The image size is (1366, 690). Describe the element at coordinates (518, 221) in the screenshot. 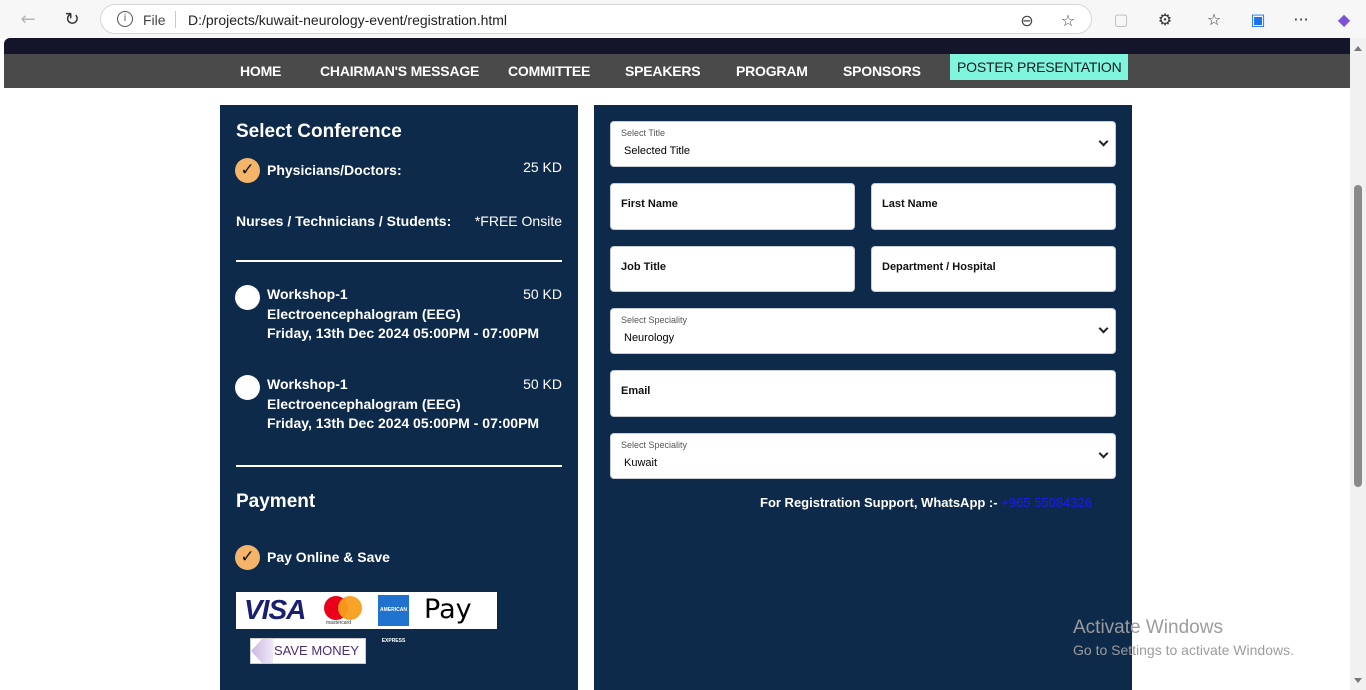

I see `nurses-price: *FREE Onsite` at that location.